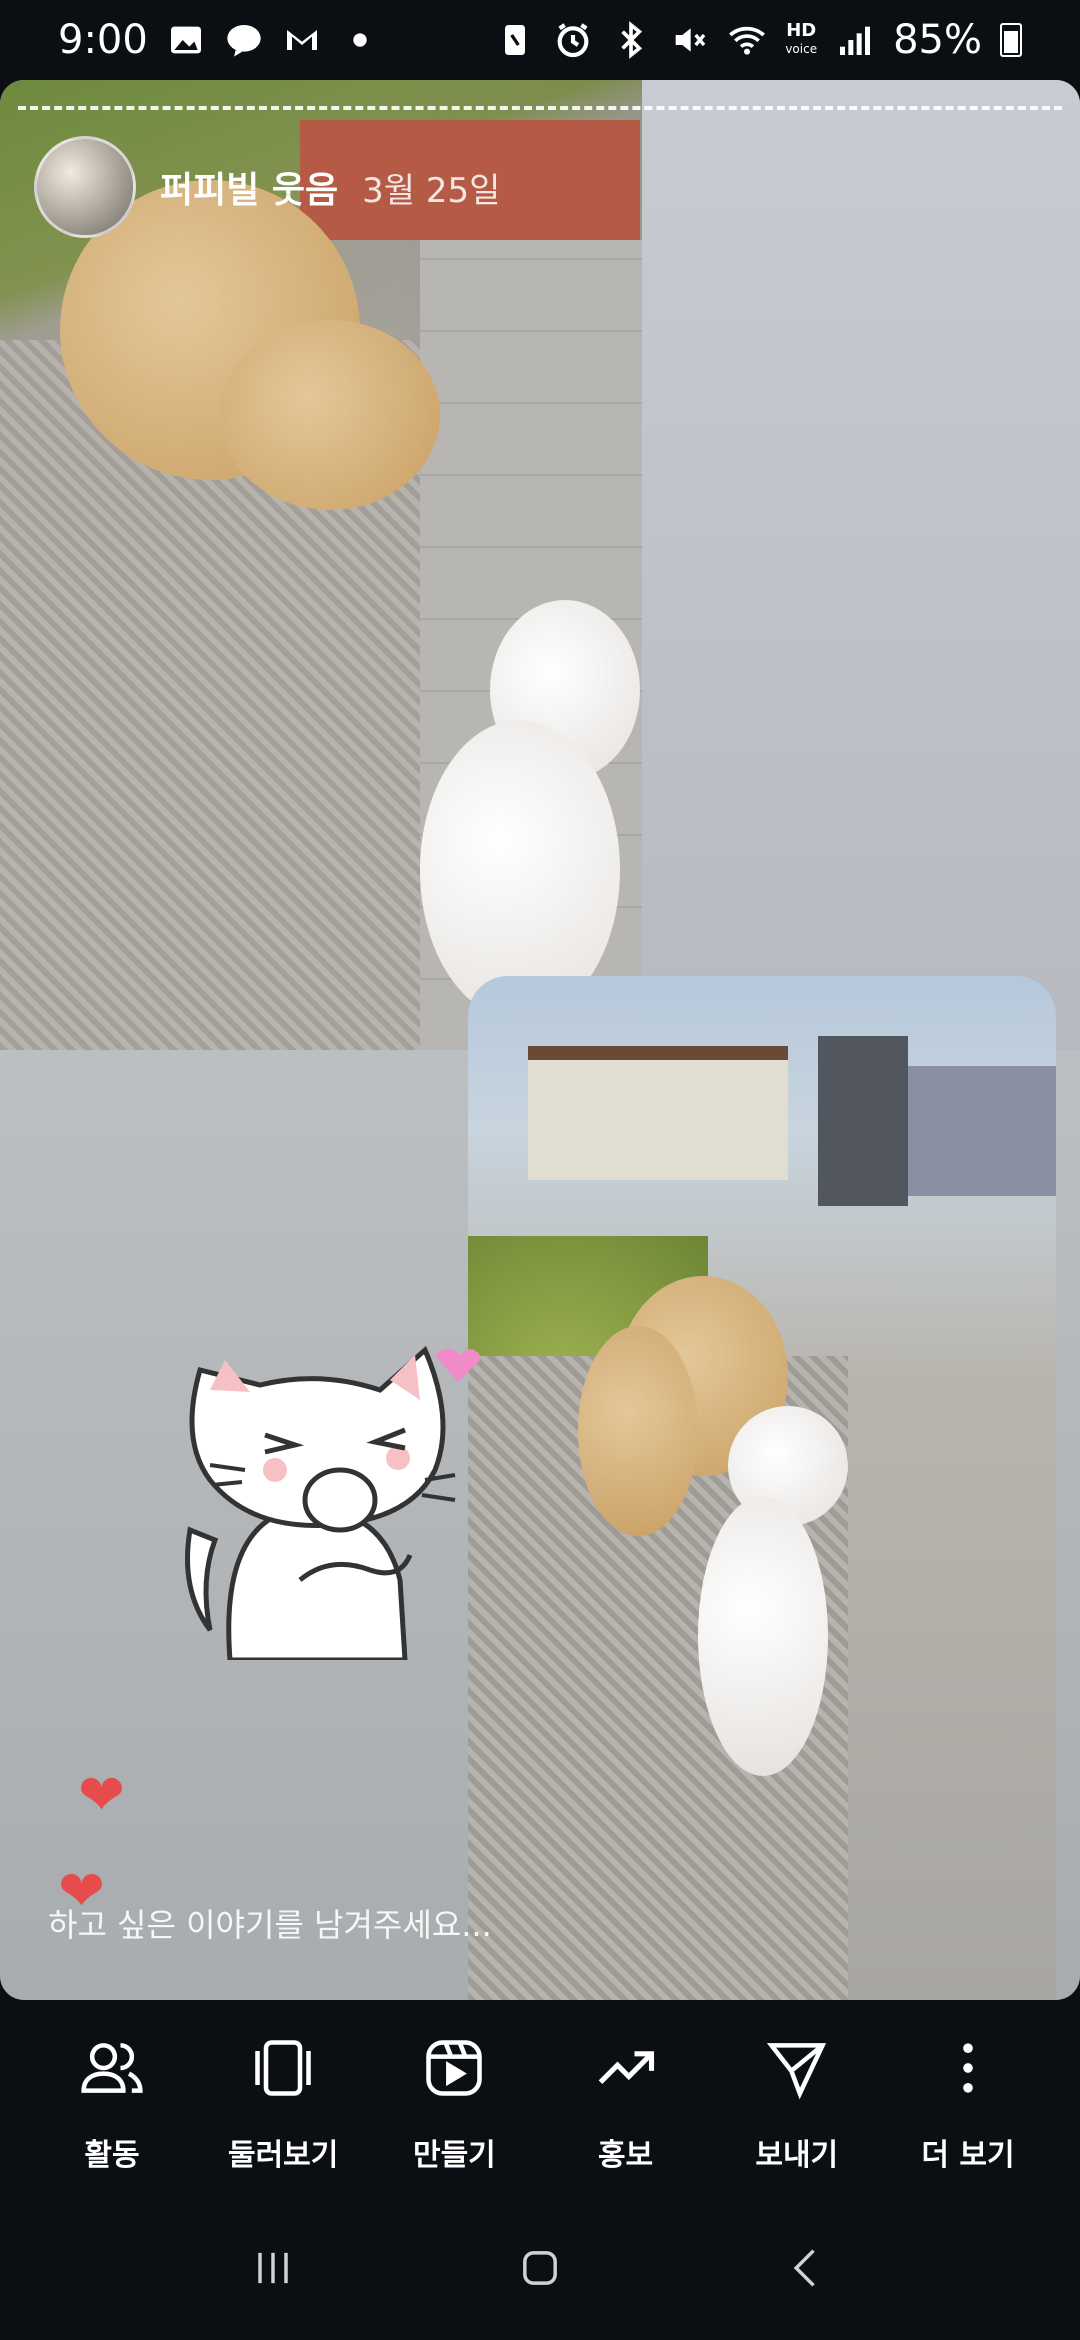  I want to click on alarm-icon, so click(573, 40).